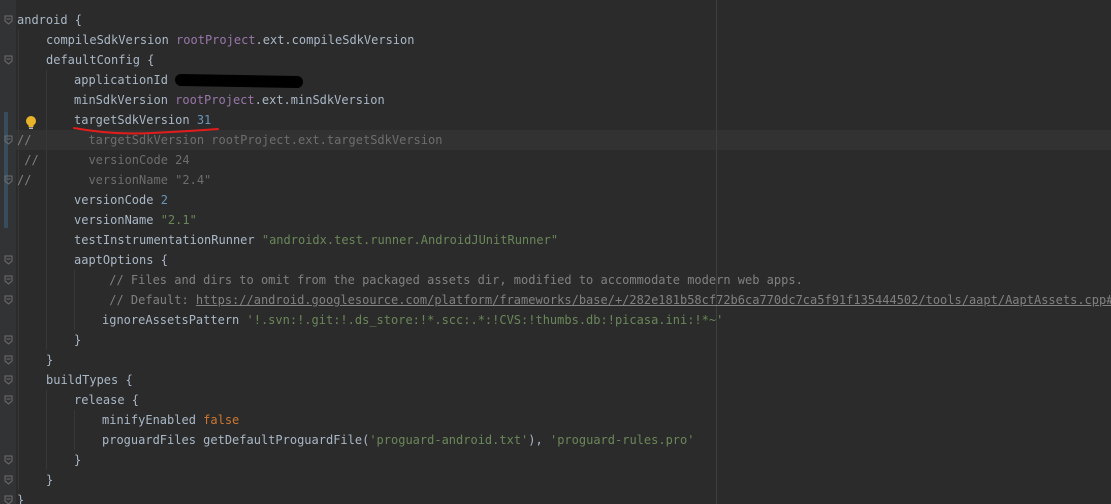 The image size is (1111, 504). Describe the element at coordinates (31, 123) in the screenshot. I see `lightbulb-icon` at that location.